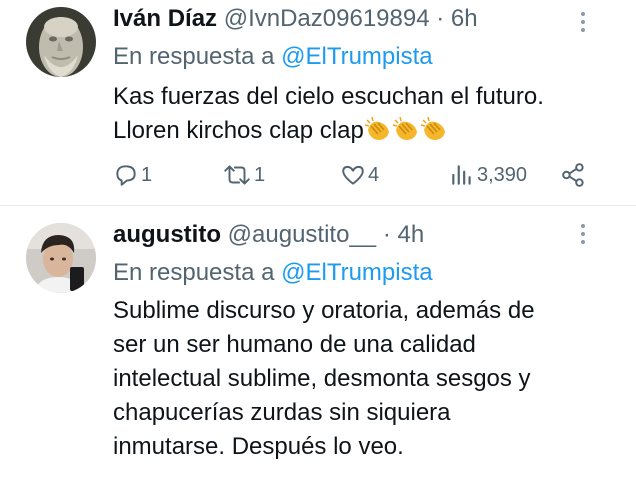 Image resolution: width=636 pixels, height=482 pixels. I want to click on retweet-icon, so click(237, 175).